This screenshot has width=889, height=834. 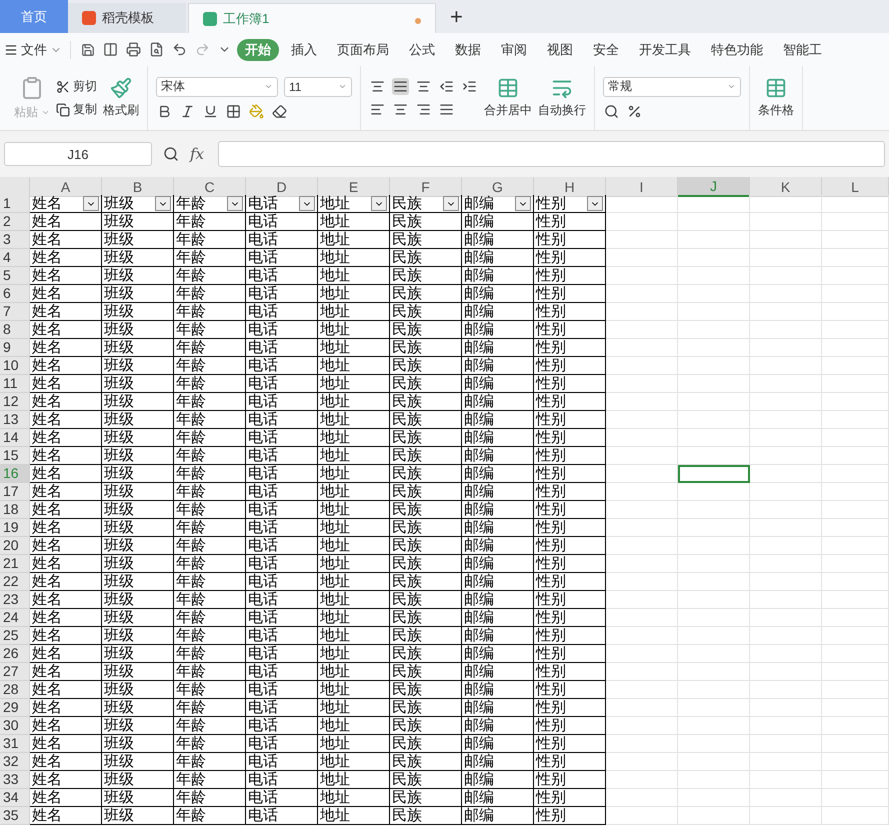 I want to click on column-header: I, so click(x=642, y=187).